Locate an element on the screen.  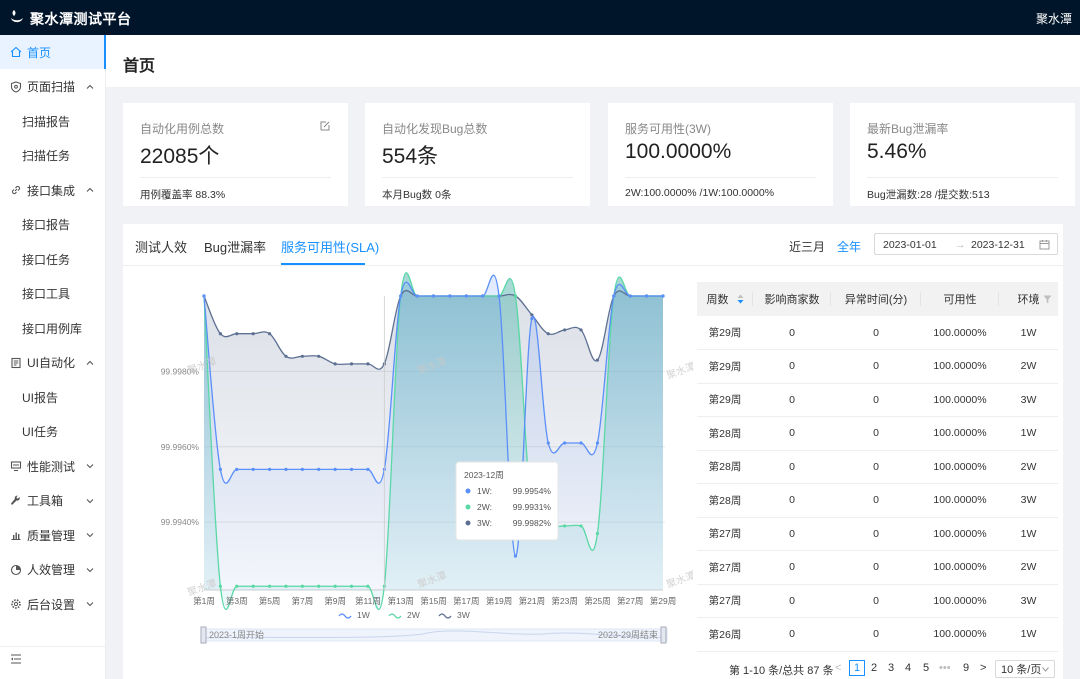
range-recent-three-months: 近三月 is located at coordinates (807, 246).